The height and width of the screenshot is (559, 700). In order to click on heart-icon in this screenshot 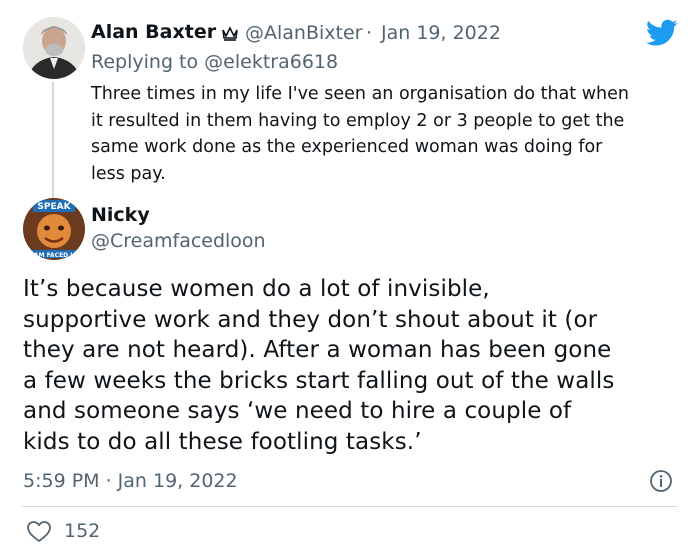, I will do `click(39, 532)`.